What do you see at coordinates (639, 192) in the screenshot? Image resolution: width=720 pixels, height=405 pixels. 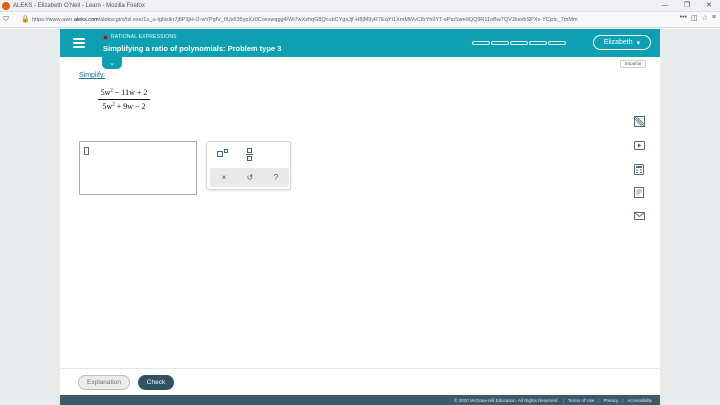 I see `textbook-icon` at bounding box center [639, 192].